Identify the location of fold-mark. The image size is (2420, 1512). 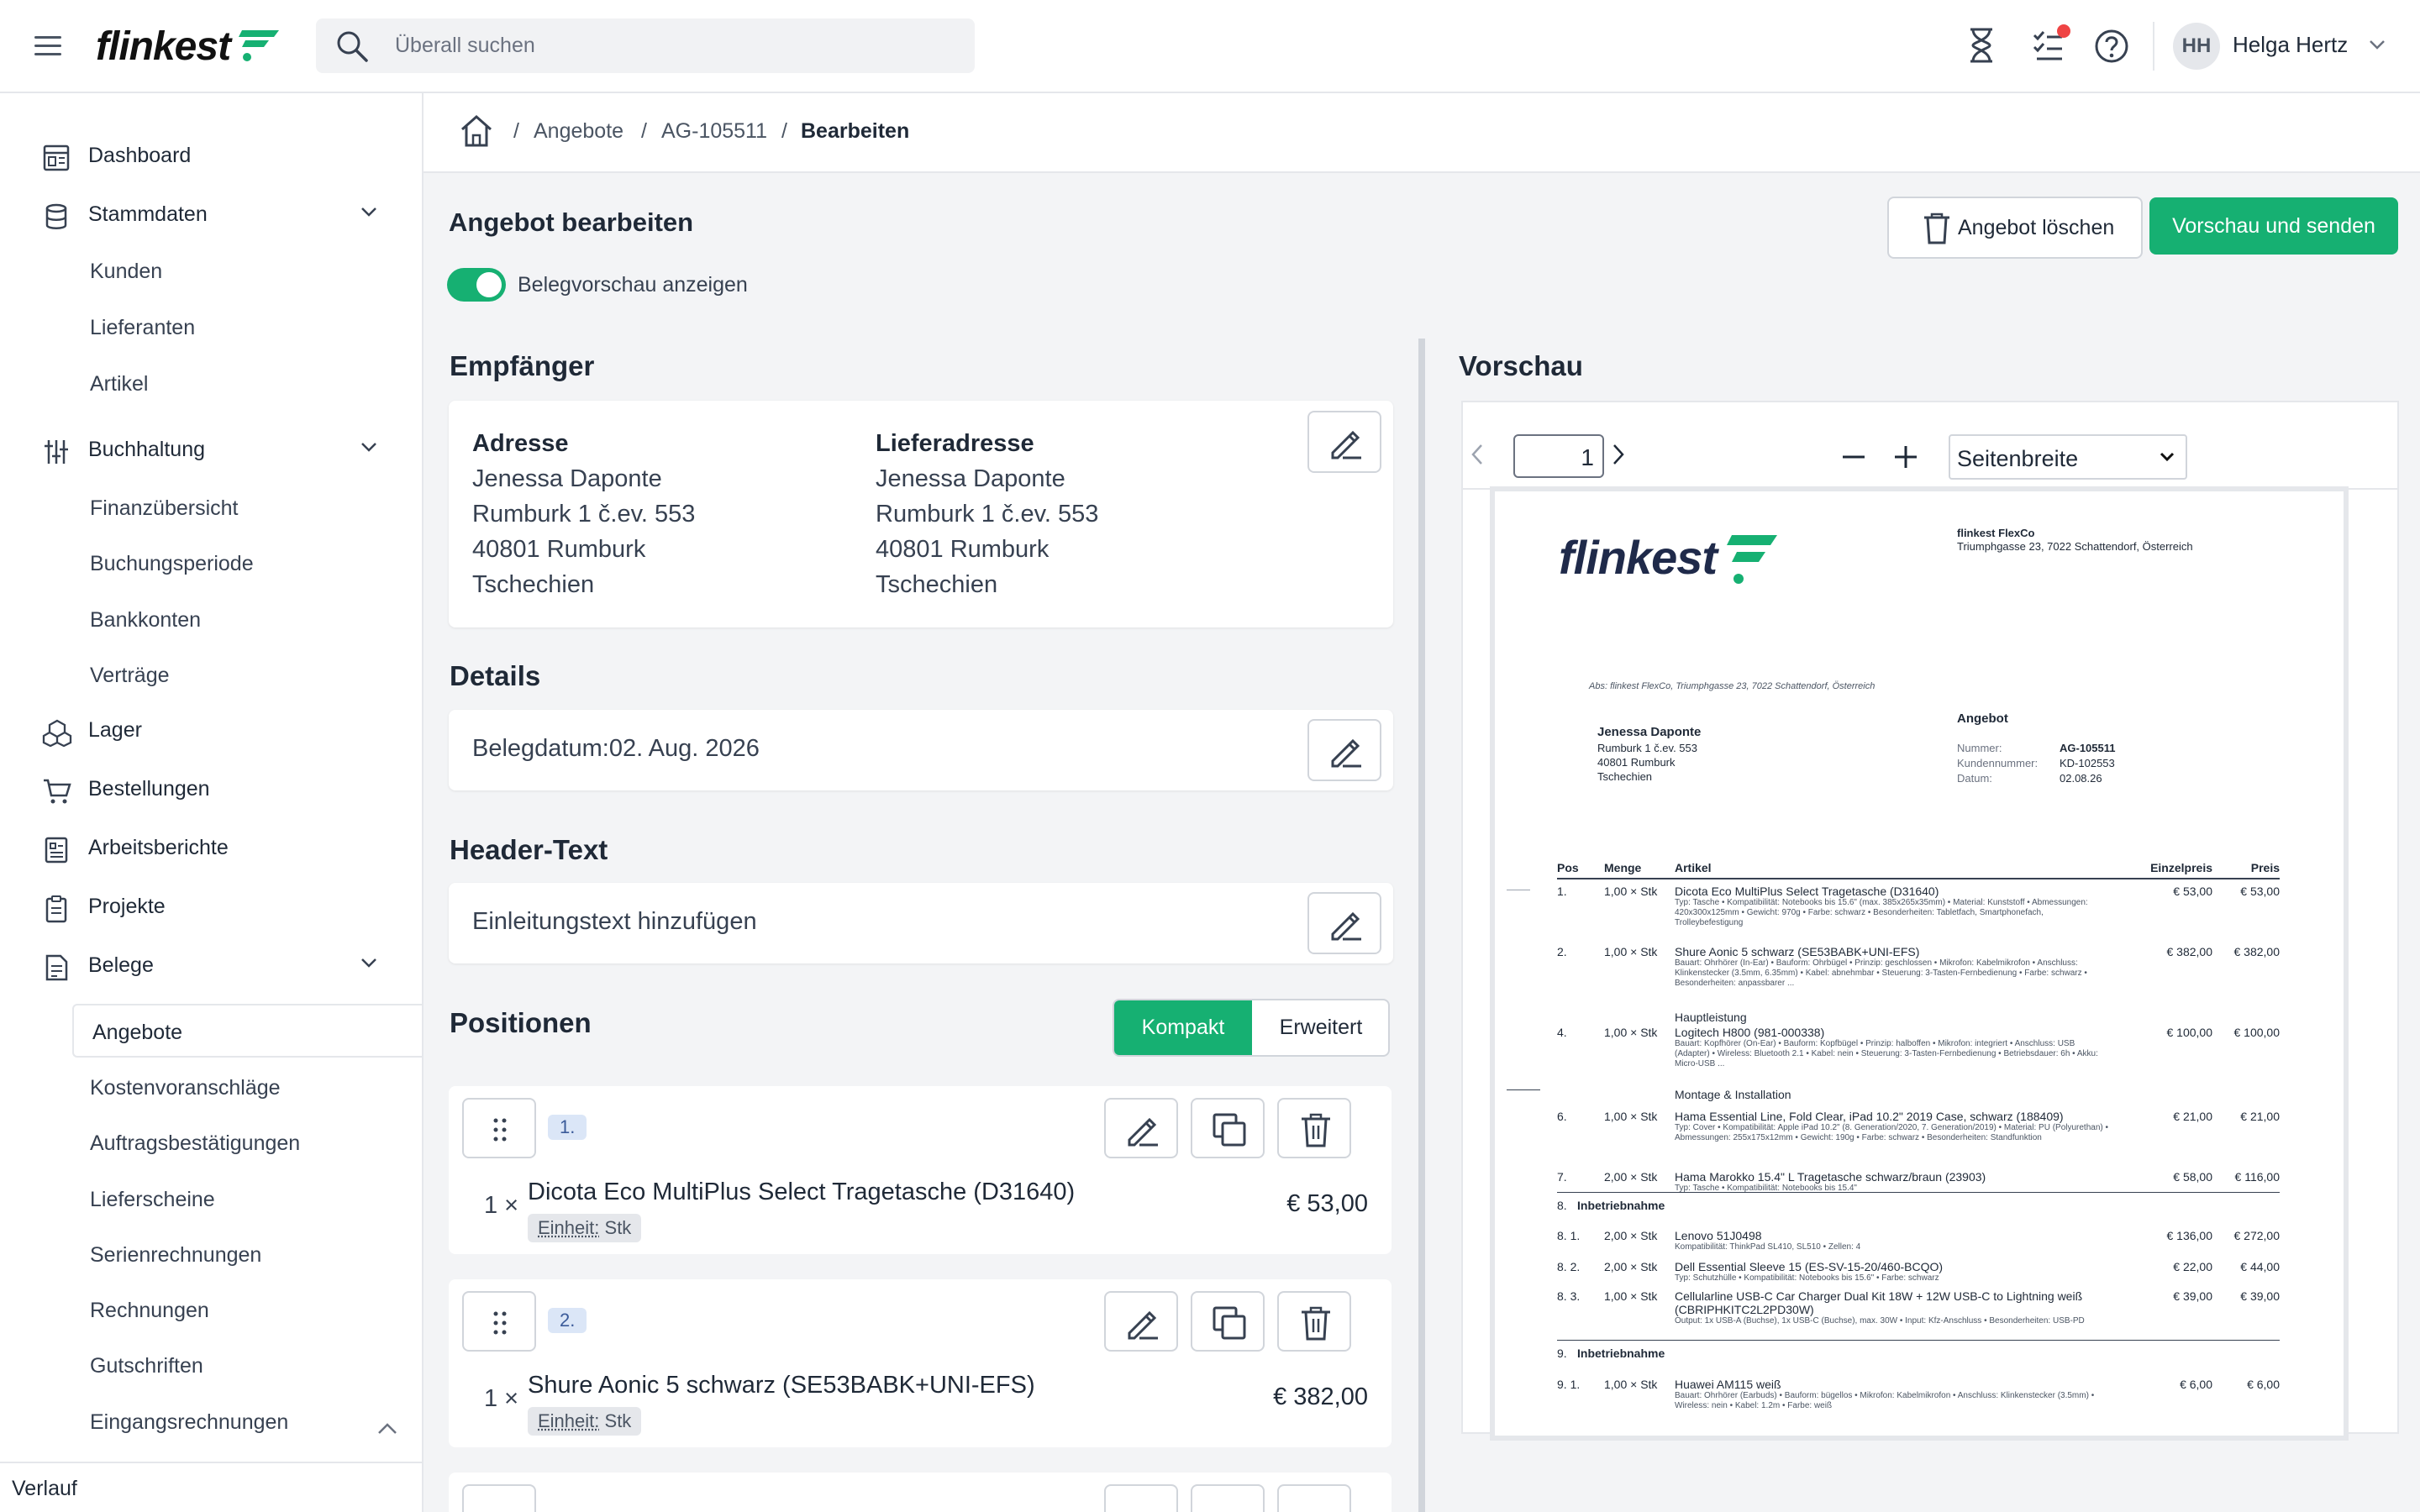
(1524, 1089).